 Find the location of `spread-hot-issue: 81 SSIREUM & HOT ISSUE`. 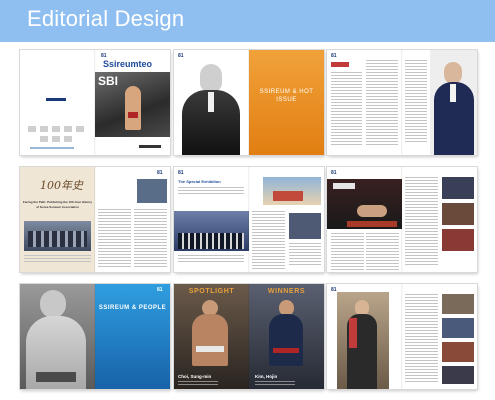

spread-hot-issue: 81 SSIREUM & HOT ISSUE is located at coordinates (249, 102).